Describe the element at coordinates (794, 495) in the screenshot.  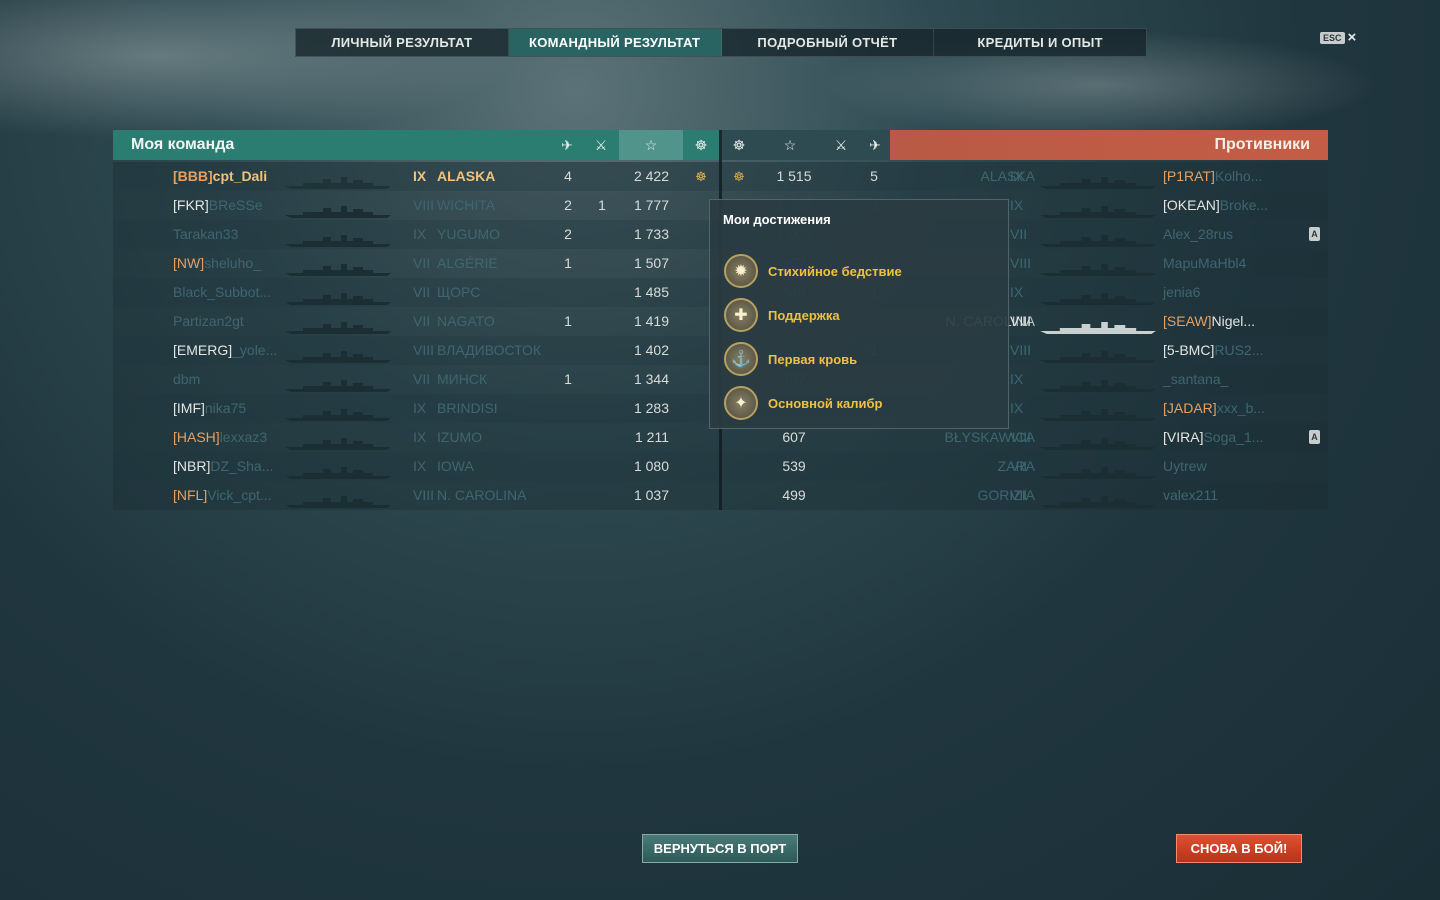
I see `base-xp: 499` at that location.